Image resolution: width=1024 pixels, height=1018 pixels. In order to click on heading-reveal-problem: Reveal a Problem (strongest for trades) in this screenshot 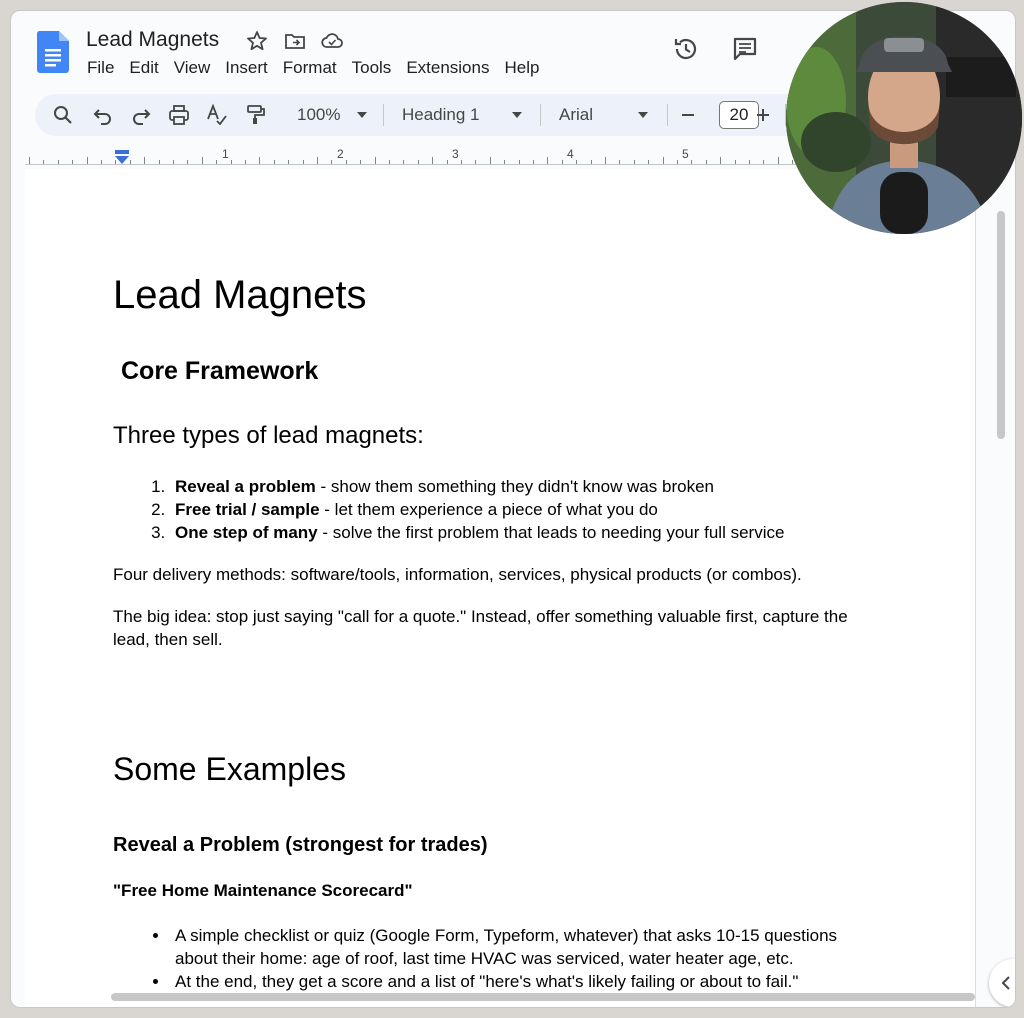, I will do `click(300, 845)`.